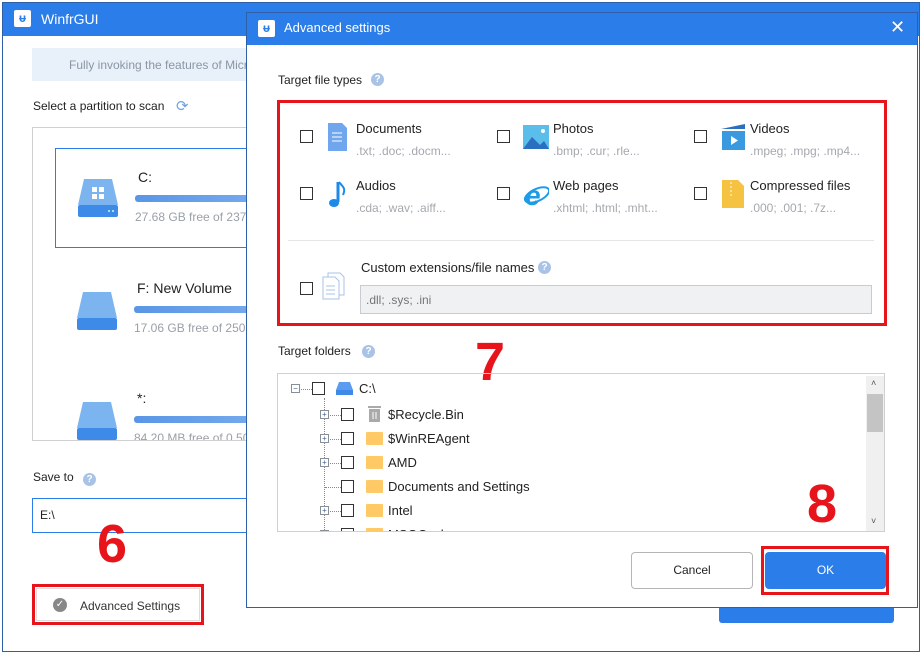  What do you see at coordinates (314, 351) in the screenshot?
I see `target-folders-label: Target folders` at bounding box center [314, 351].